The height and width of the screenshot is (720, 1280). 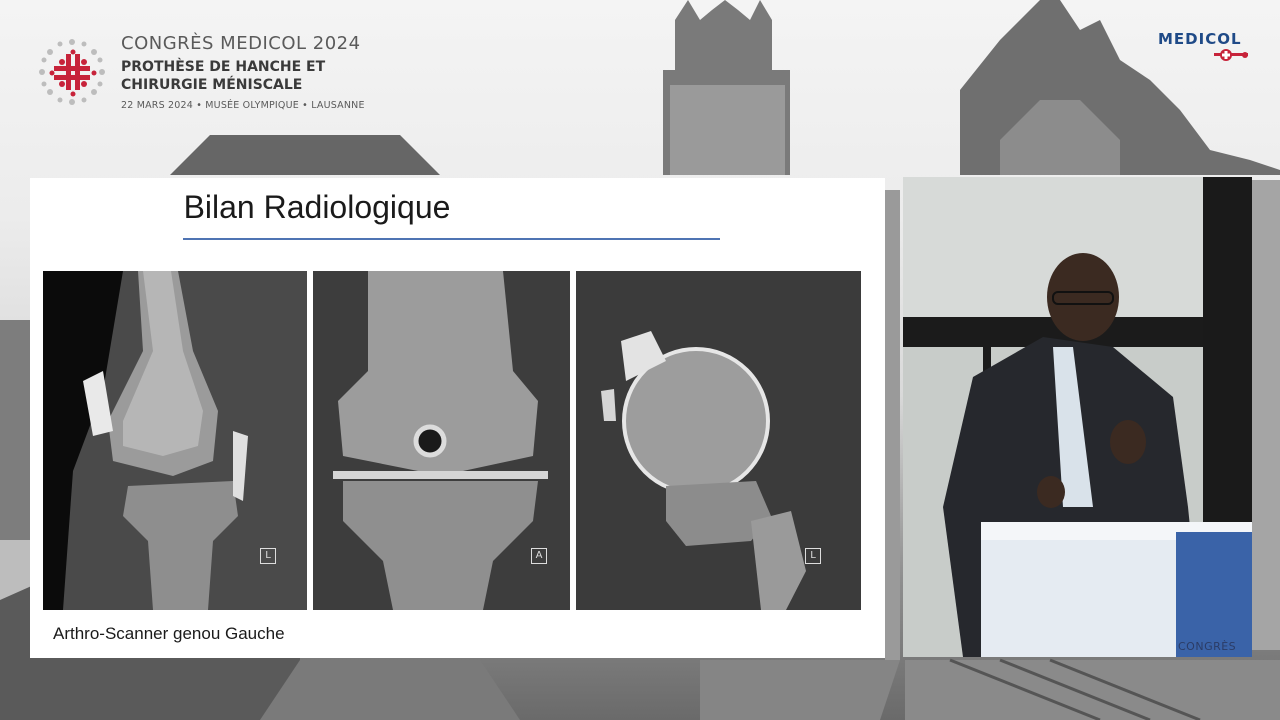 What do you see at coordinates (451, 239) in the screenshot?
I see `title-underline` at bounding box center [451, 239].